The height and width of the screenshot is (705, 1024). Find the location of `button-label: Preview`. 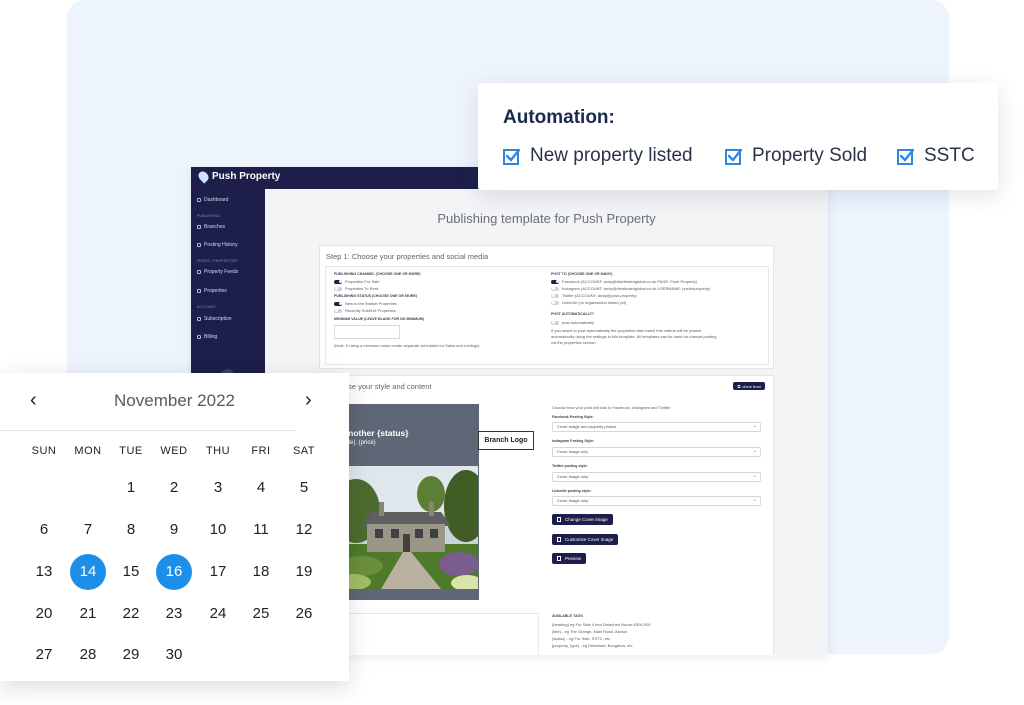

button-label: Preview is located at coordinates (573, 558).